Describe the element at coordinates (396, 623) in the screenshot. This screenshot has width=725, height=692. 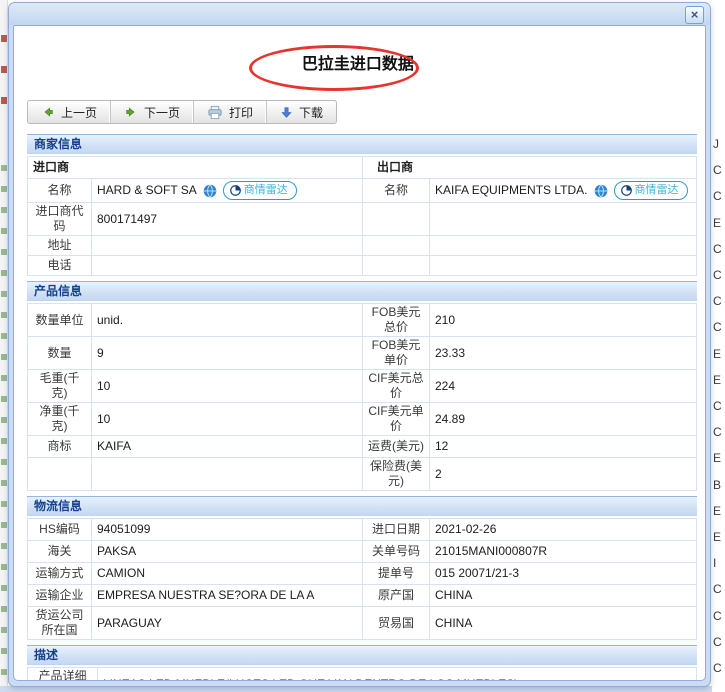
I see `trade-country-label: 贸易国` at that location.